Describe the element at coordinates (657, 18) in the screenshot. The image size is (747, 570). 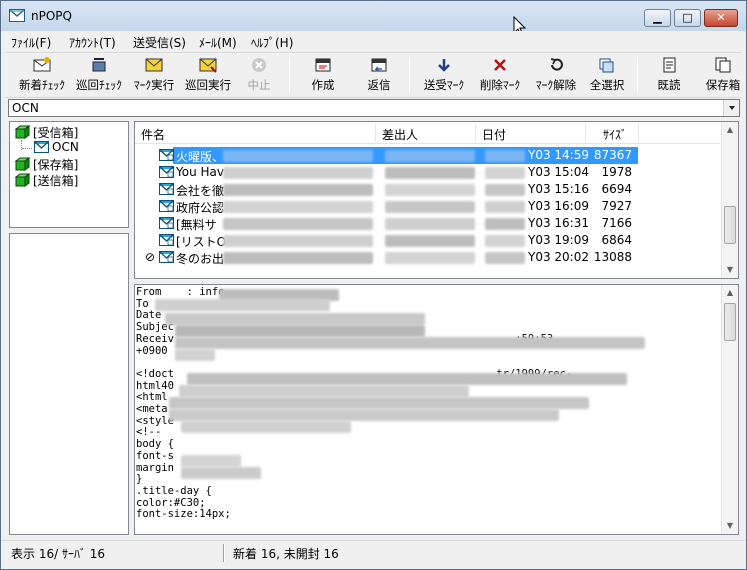
I see `minimize-button: ▁` at that location.